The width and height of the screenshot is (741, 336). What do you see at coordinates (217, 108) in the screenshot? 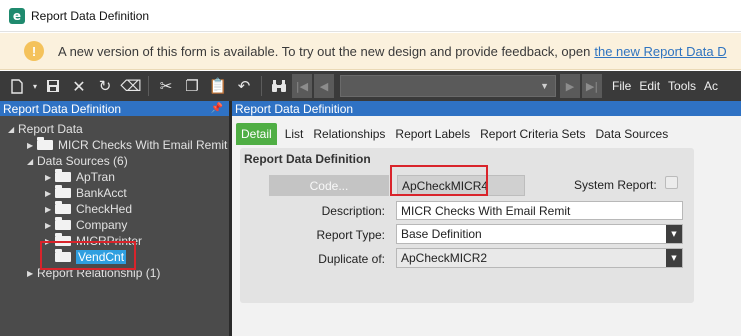
I see `pin-icon: 📌` at bounding box center [217, 108].